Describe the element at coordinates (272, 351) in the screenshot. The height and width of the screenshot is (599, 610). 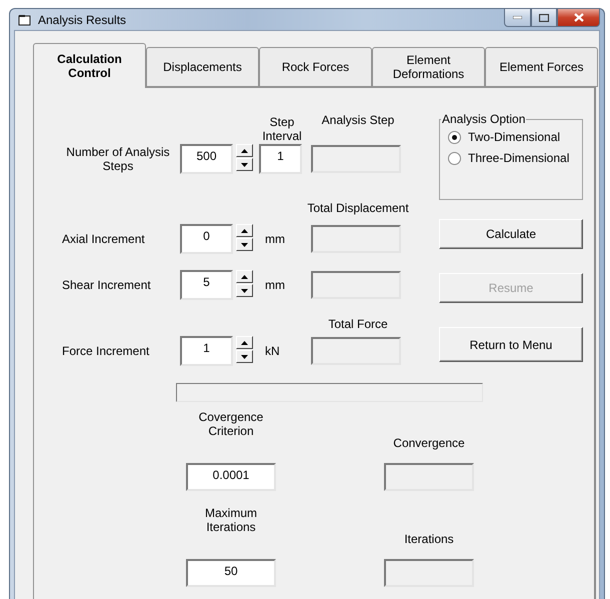
I see `unit-label: kN` at that location.